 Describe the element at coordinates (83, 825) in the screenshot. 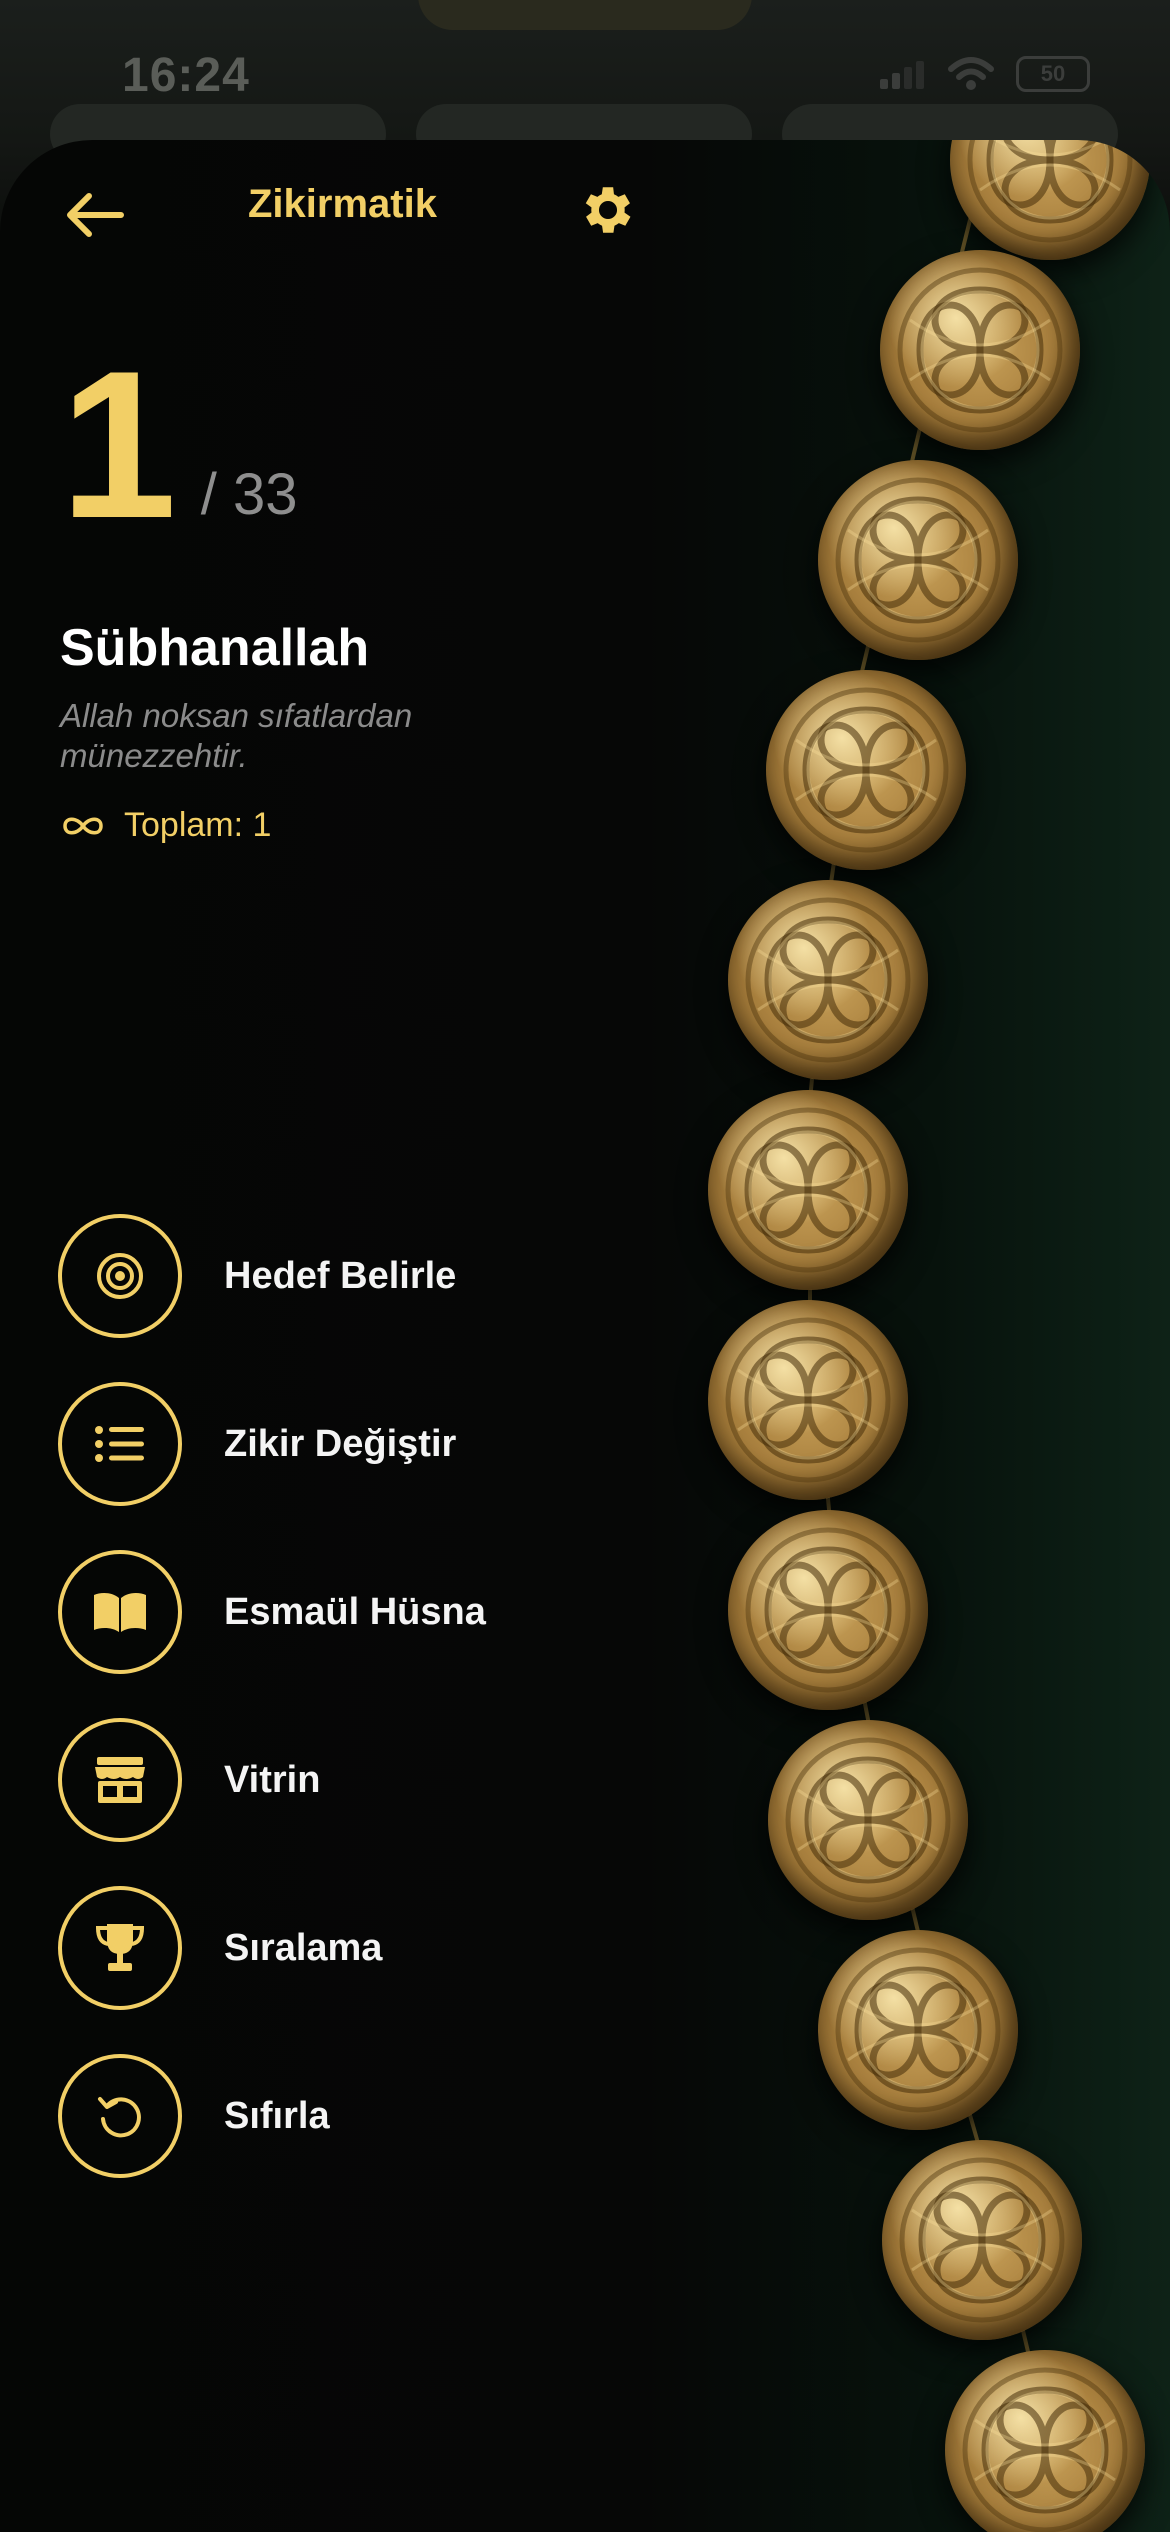

I see `infinity-icon` at that location.